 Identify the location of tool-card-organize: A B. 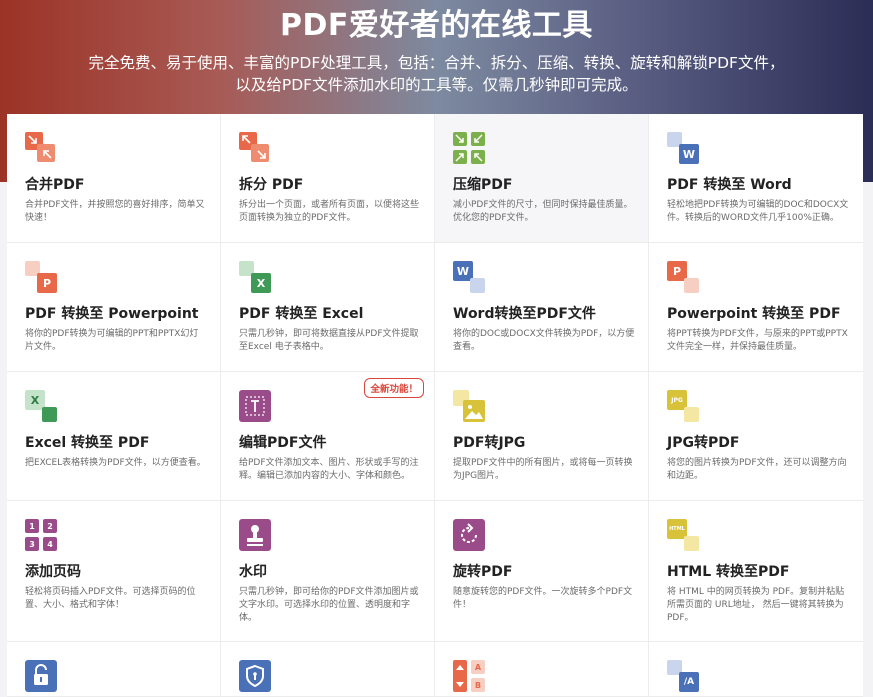
(542, 669).